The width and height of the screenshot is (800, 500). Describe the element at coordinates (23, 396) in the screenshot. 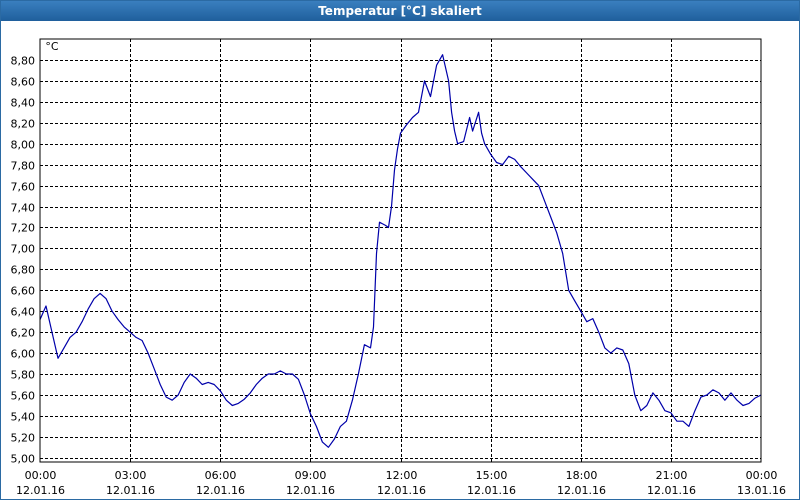

I see `y-tick-label: 5,60` at that location.